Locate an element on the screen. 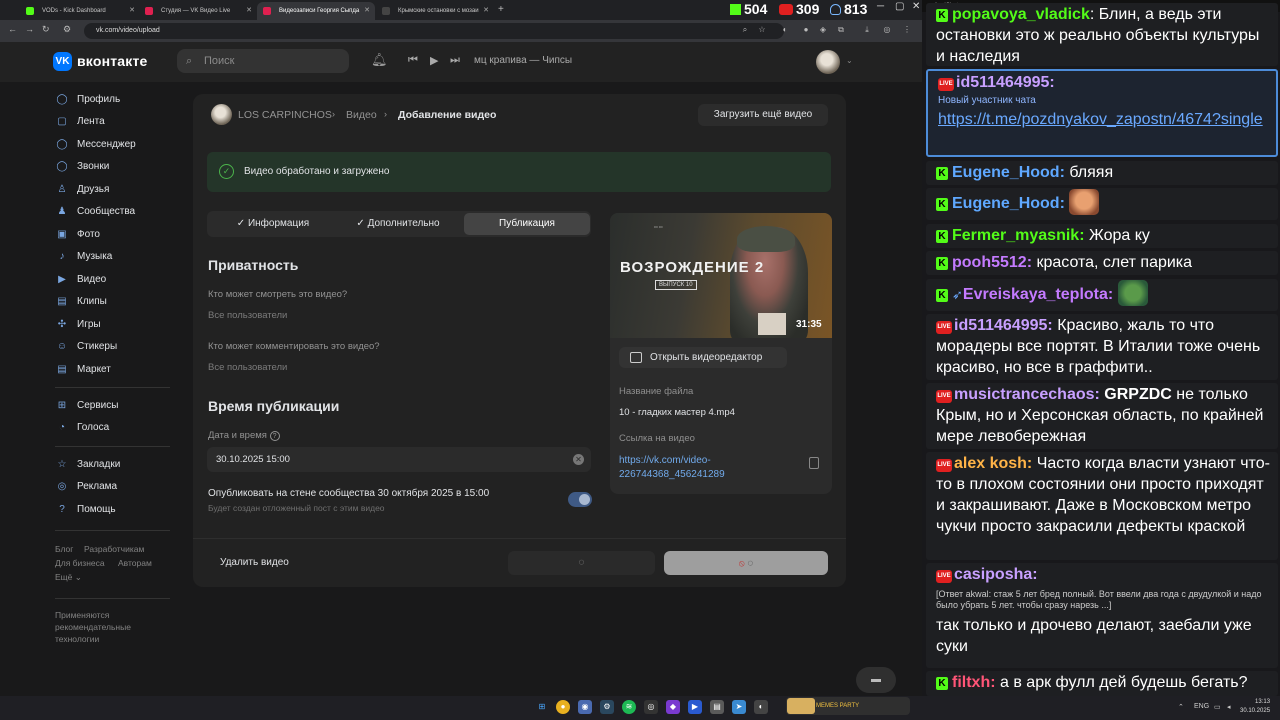 The image size is (1280, 720). spotify-icon: ≋ is located at coordinates (629, 707).